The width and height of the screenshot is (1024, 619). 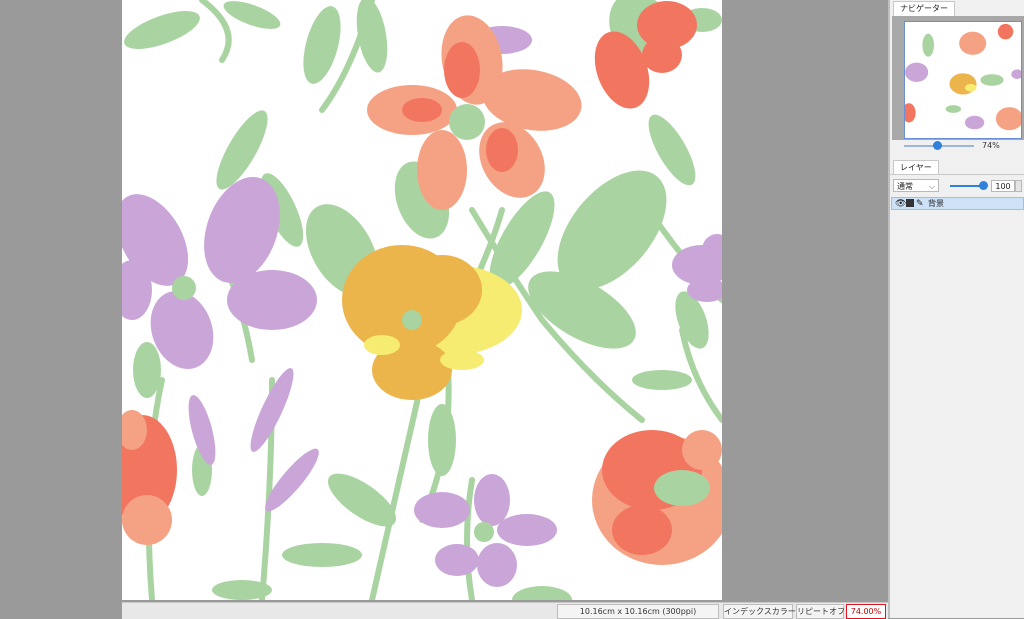 I want to click on eye-icon: 👁, so click(x=900, y=204).